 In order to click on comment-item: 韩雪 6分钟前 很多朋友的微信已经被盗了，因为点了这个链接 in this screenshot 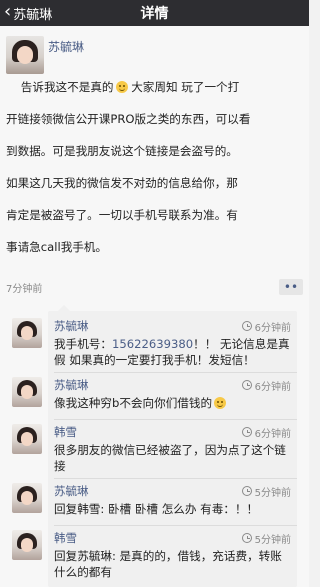, I will do `click(154, 449)`.